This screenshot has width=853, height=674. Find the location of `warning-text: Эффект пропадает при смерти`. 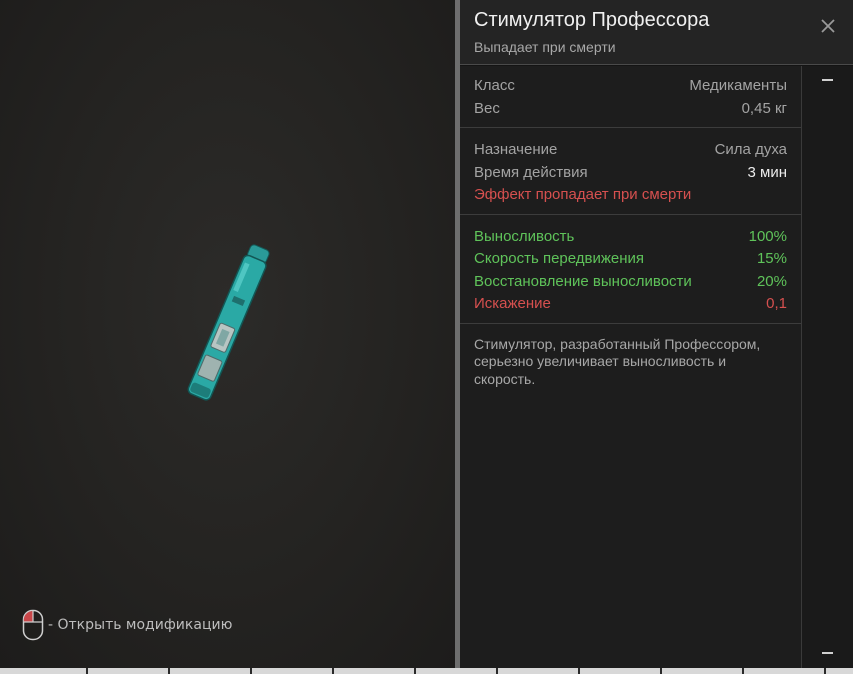

warning-text: Эффект пропадает при смерти is located at coordinates (583, 194).